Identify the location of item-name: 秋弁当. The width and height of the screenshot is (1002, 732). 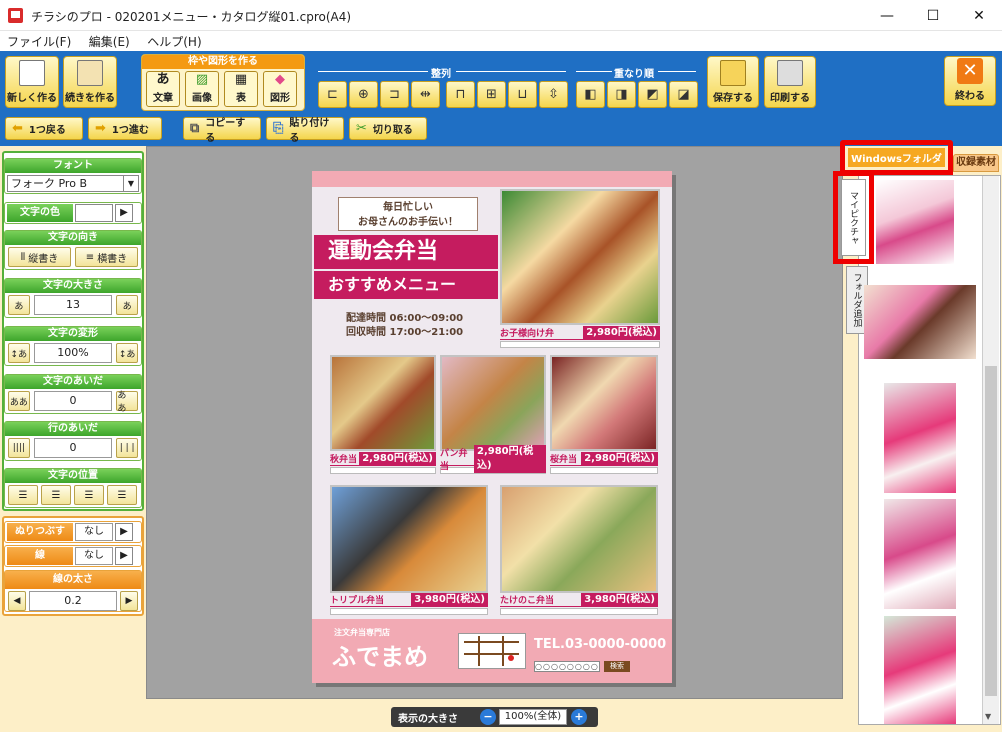
(343, 458).